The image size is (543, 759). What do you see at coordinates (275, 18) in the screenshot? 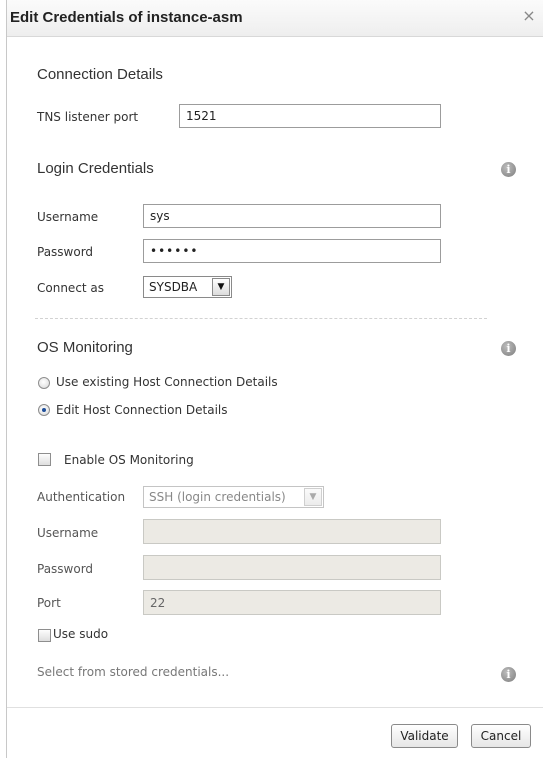
I see `dialog-titlebar: Edit Credentials of instance-asm ×` at bounding box center [275, 18].